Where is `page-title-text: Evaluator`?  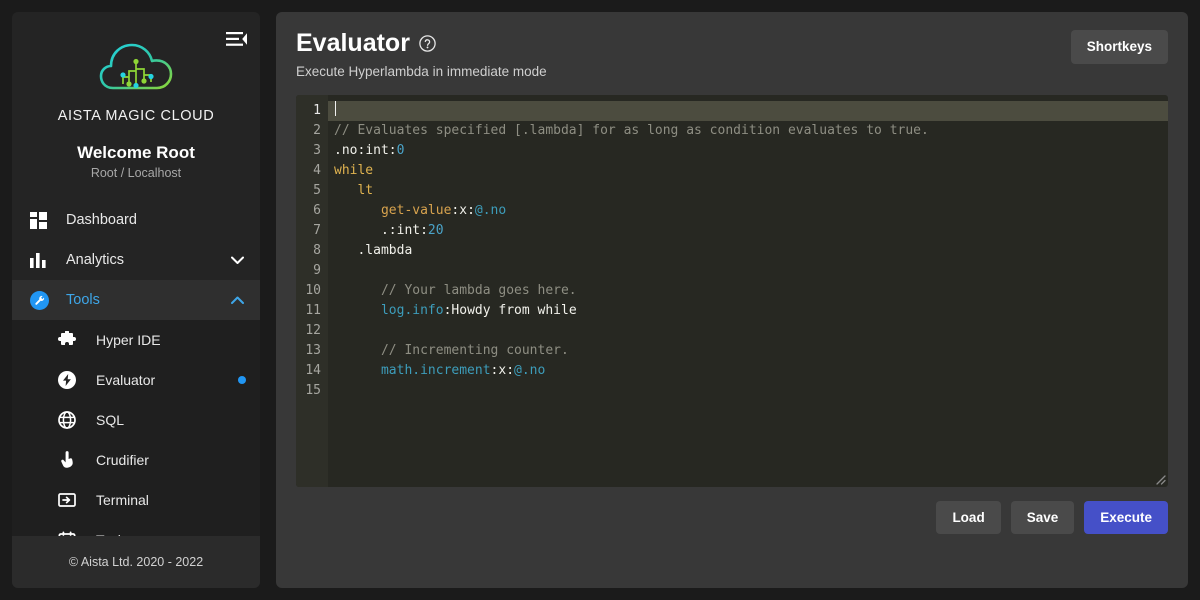
page-title-text: Evaluator is located at coordinates (353, 43).